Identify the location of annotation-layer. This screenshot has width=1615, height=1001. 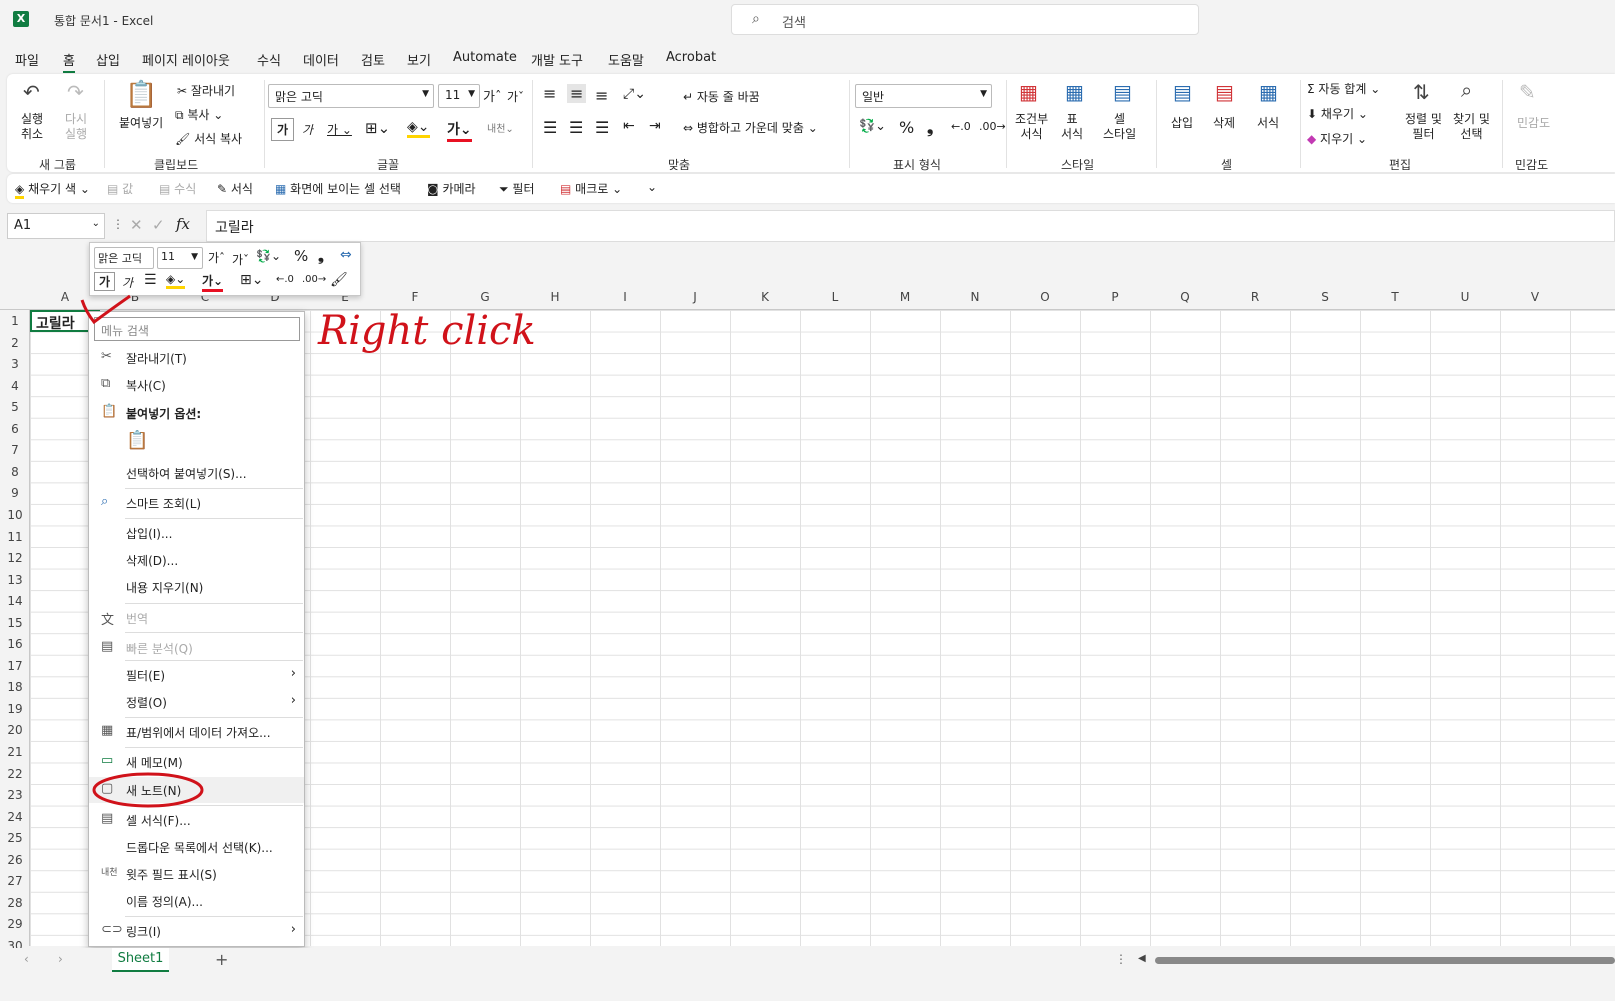
(142, 551).